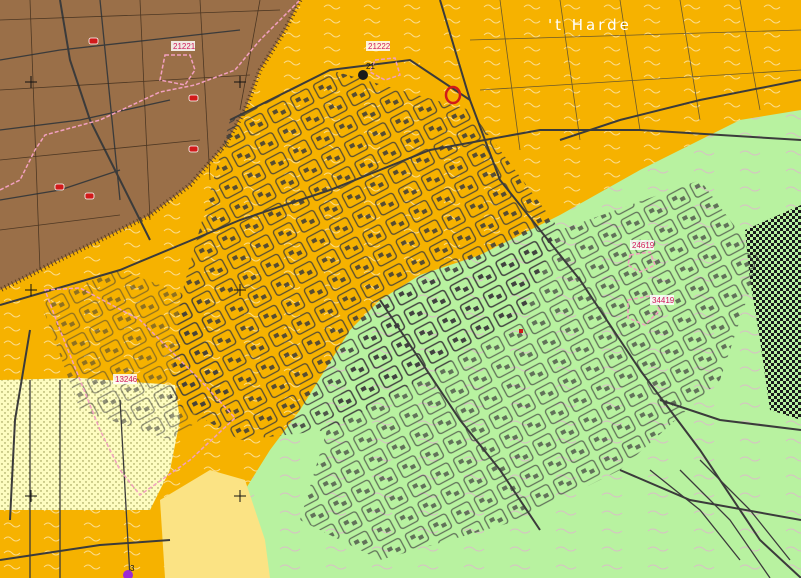 This screenshot has height=578, width=801. Describe the element at coordinates (590, 25) in the screenshot. I see `place-name-label: 't Harde` at that location.